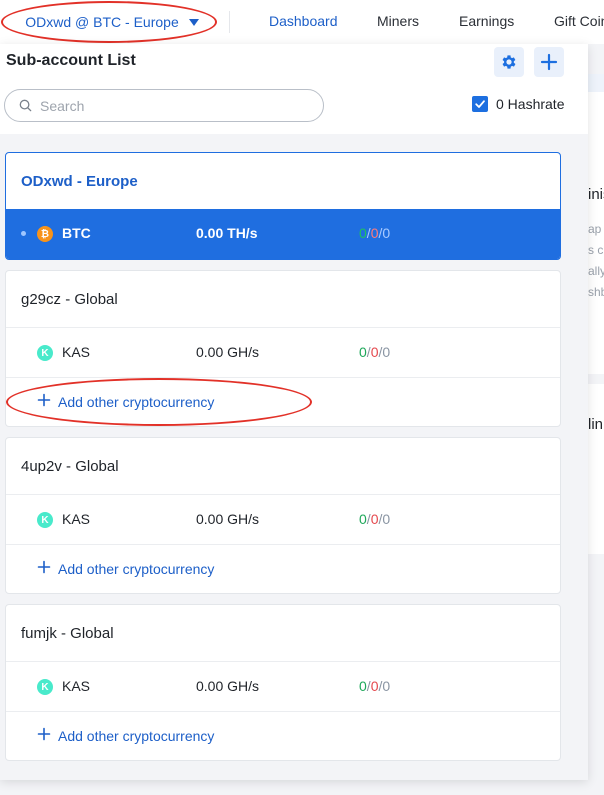 The height and width of the screenshot is (795, 604). I want to click on hashrate-checkbox, so click(480, 104).